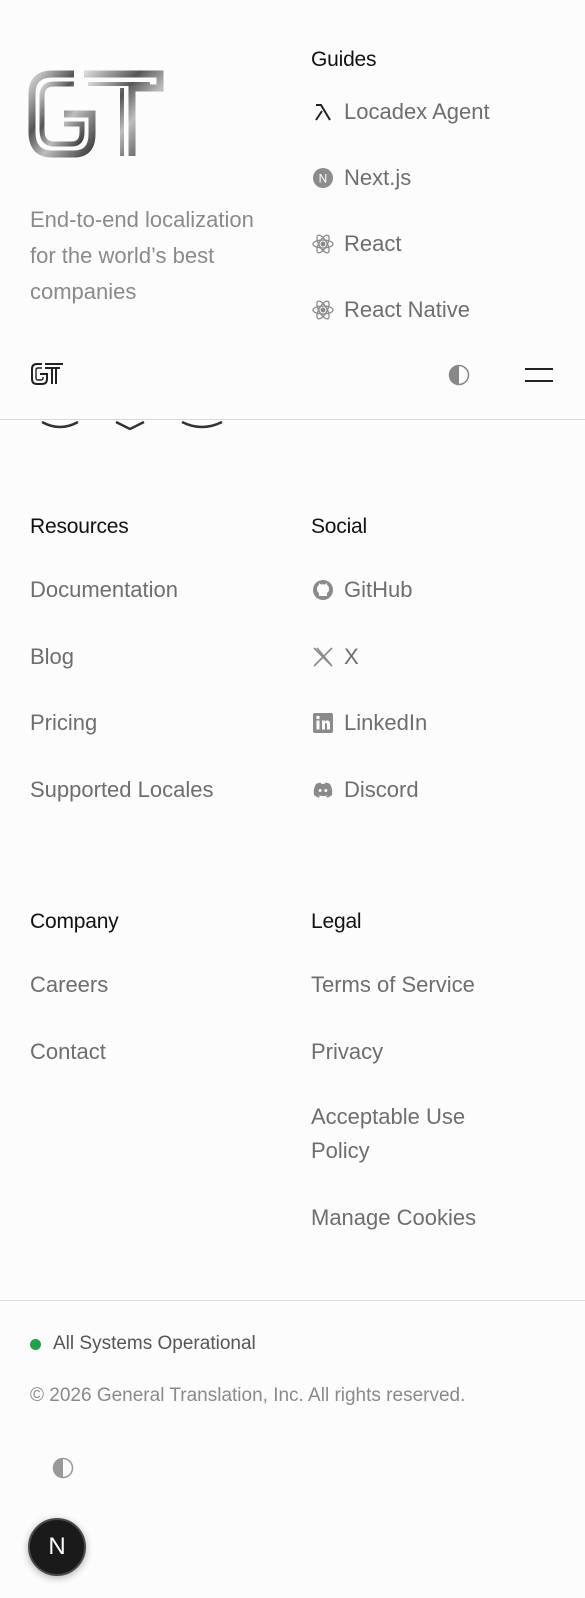 The height and width of the screenshot is (1598, 585). I want to click on nextjs-dev-badge: N, so click(57, 1547).